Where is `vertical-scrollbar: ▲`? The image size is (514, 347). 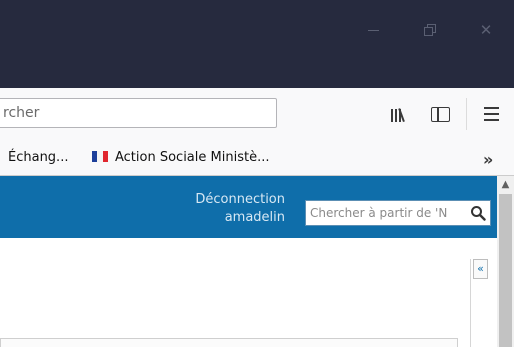 vertical-scrollbar: ▲ is located at coordinates (505, 261).